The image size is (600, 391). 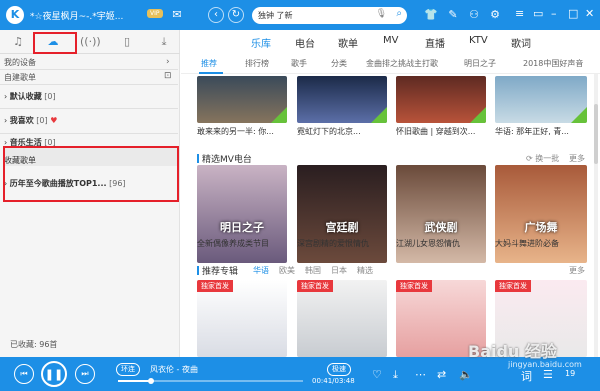 I want to click on active-subtab-indicator, so click(x=211, y=73).